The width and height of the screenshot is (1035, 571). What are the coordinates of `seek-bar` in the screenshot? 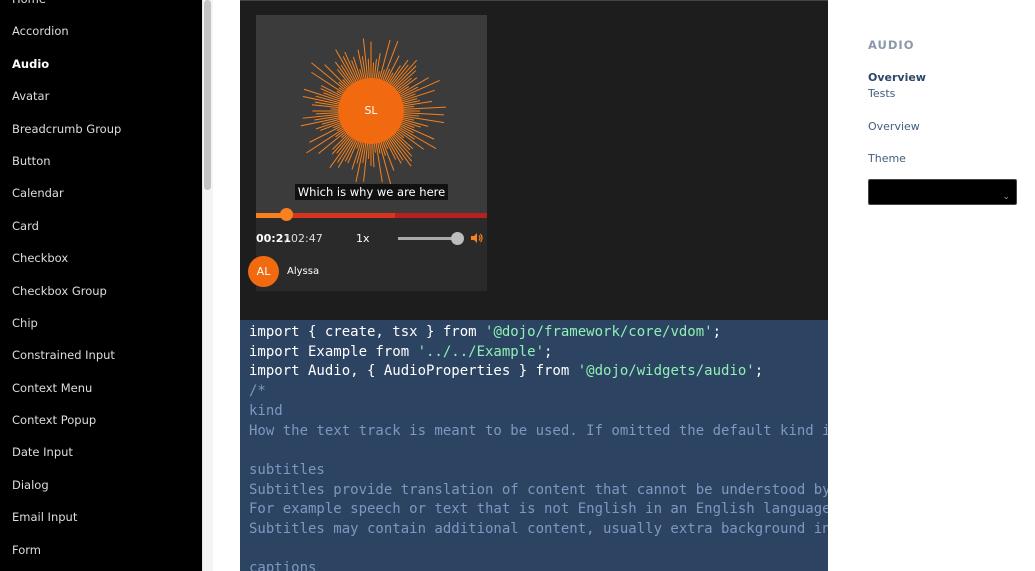 It's located at (371, 214).